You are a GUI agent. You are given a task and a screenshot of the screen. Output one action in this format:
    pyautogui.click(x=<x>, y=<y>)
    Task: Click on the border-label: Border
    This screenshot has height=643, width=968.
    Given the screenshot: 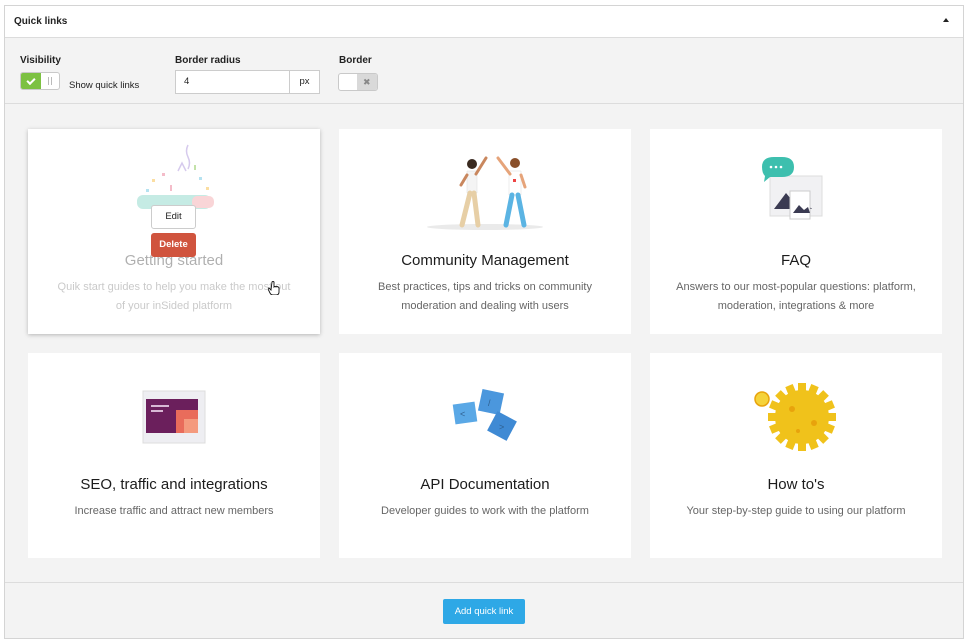 What is the action you would take?
    pyautogui.click(x=355, y=60)
    